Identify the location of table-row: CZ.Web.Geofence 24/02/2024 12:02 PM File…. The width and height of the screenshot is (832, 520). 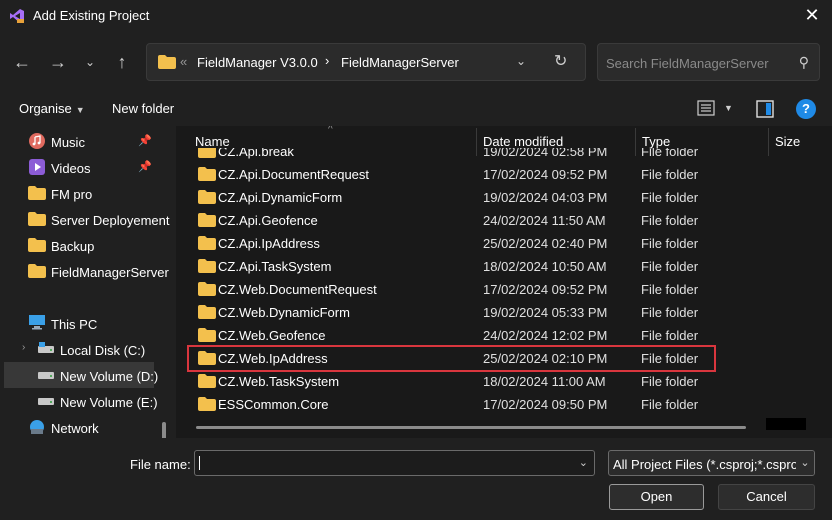
(456, 335).